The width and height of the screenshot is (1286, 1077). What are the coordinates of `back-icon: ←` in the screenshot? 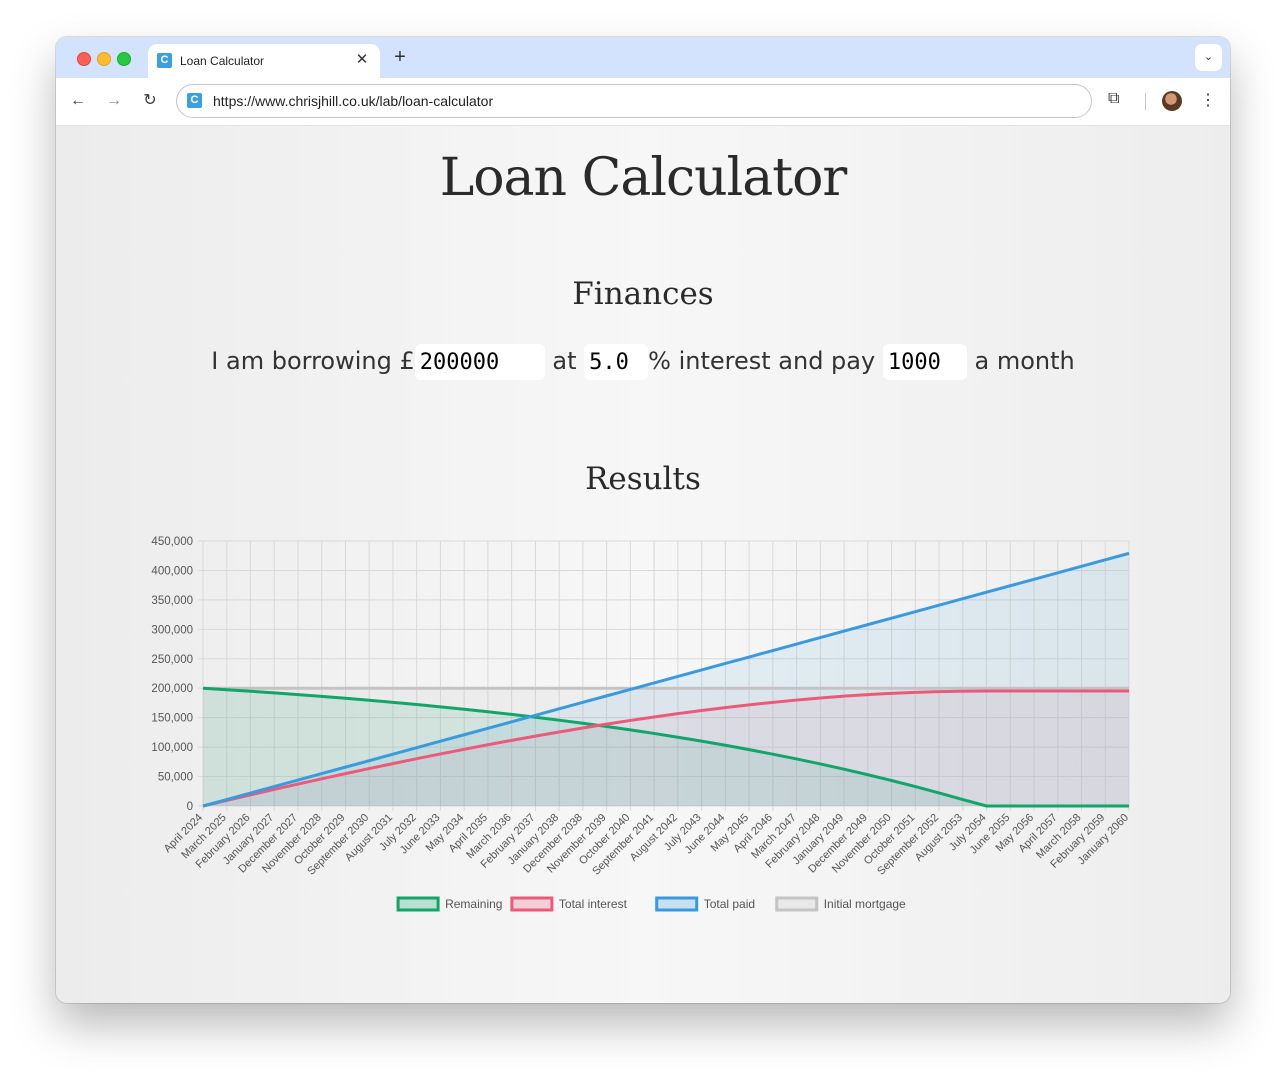 It's located at (78, 101).